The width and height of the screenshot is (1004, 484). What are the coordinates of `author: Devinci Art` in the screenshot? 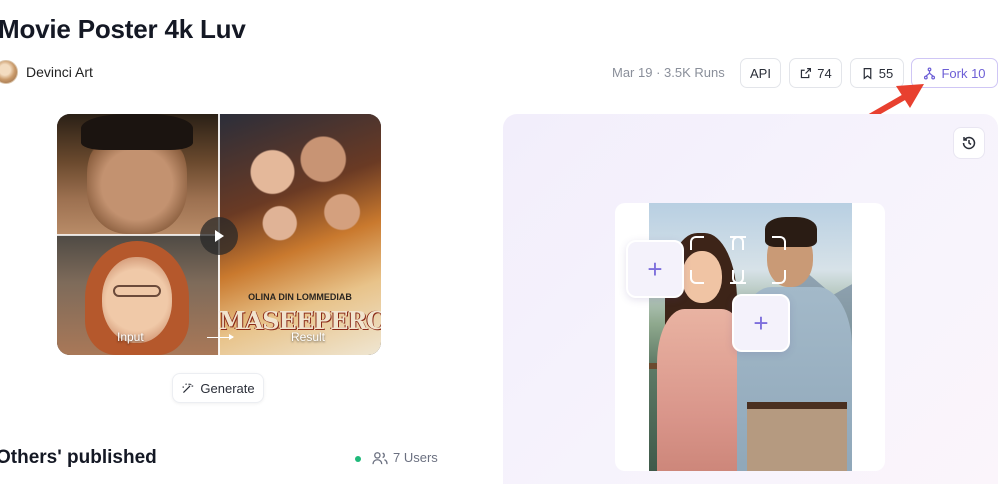 It's located at (46, 72).